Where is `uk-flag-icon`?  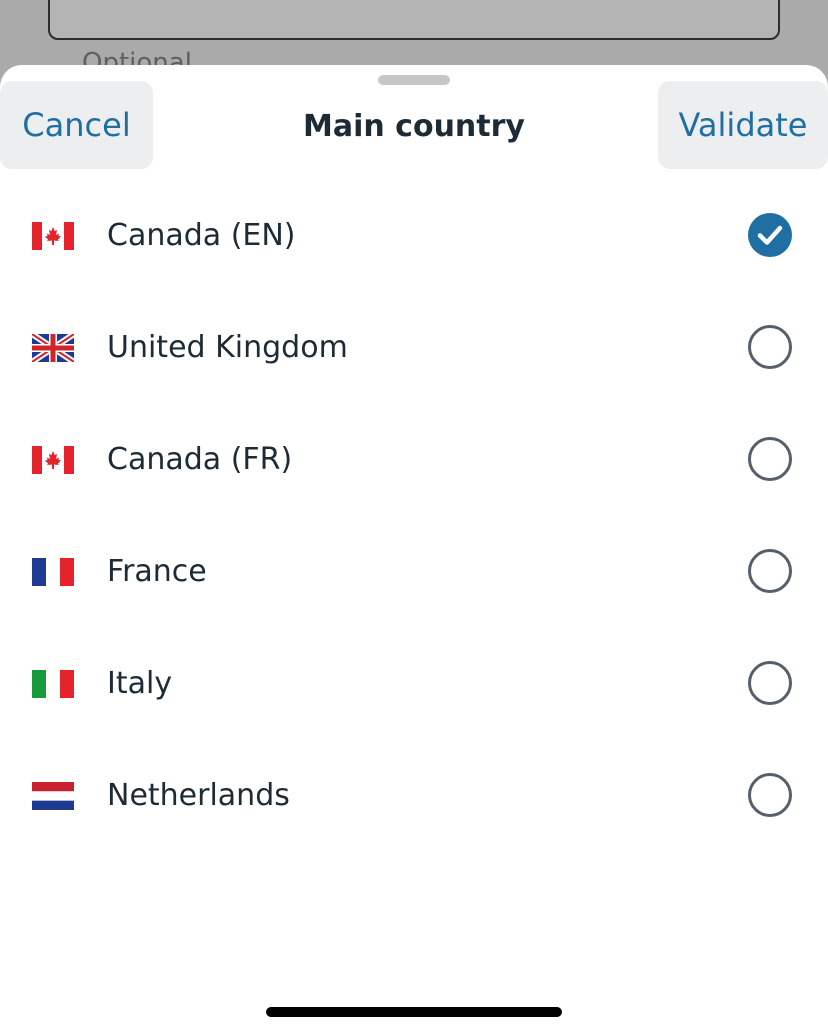 uk-flag-icon is located at coordinates (53, 348).